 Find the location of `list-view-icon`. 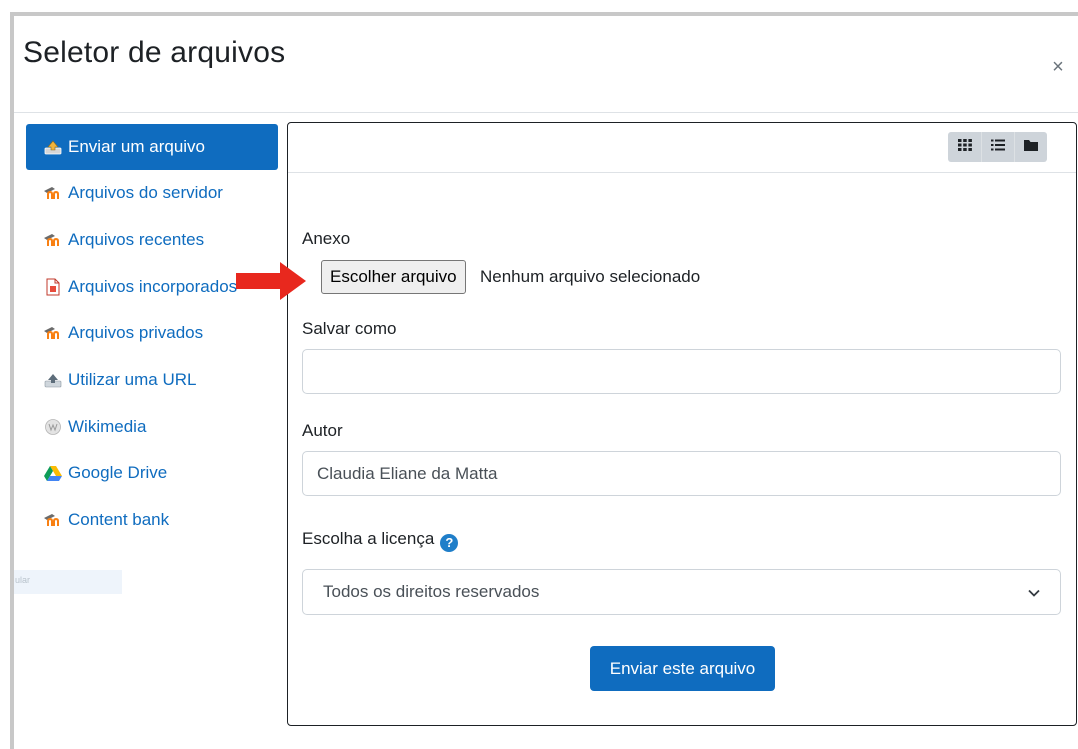

list-view-icon is located at coordinates (998, 147).